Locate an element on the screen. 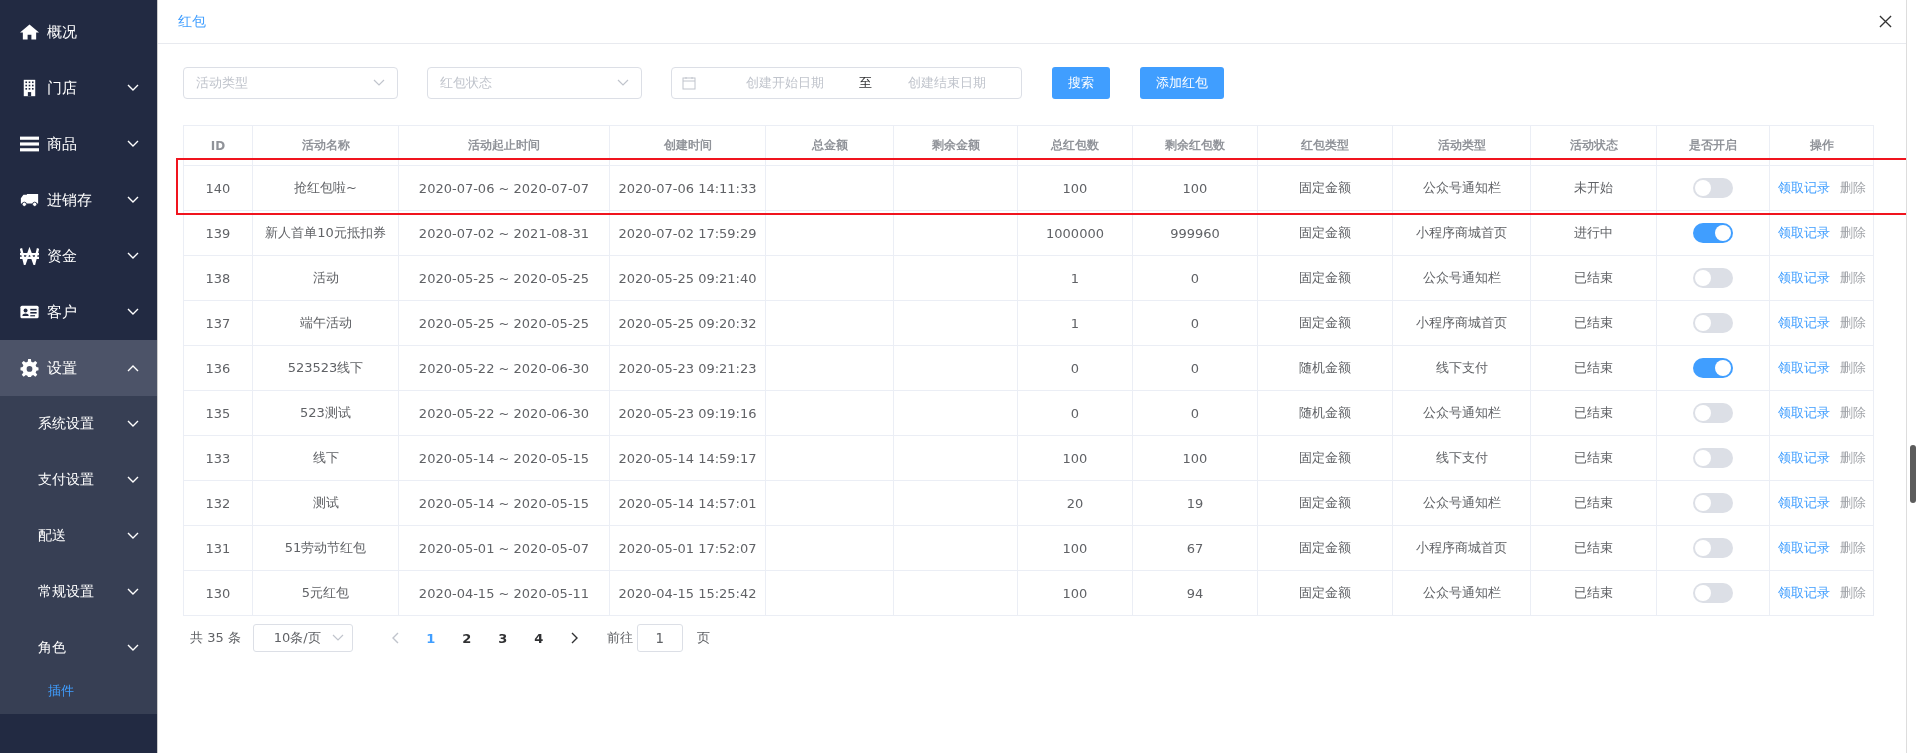 Image resolution: width=1918 pixels, height=753 pixels. table-cell: 0 is located at coordinates (1075, 368).